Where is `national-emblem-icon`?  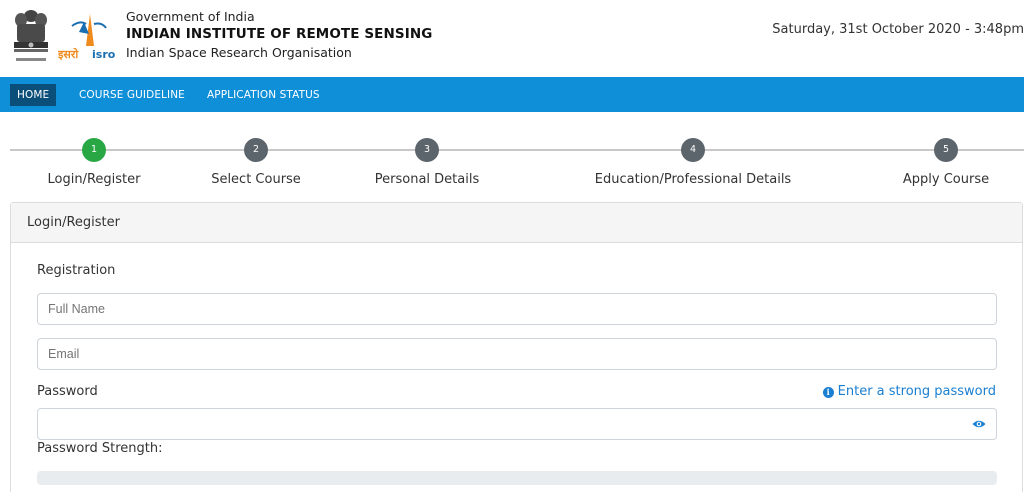
national-emblem-icon is located at coordinates (31, 35).